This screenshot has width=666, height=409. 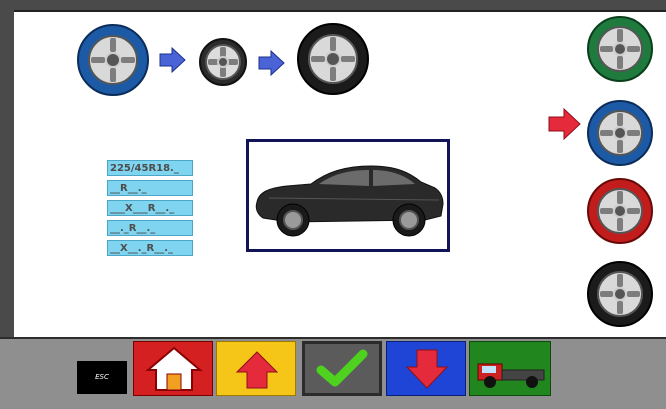 I want to click on wheel-blue-icon, so click(x=113, y=60).